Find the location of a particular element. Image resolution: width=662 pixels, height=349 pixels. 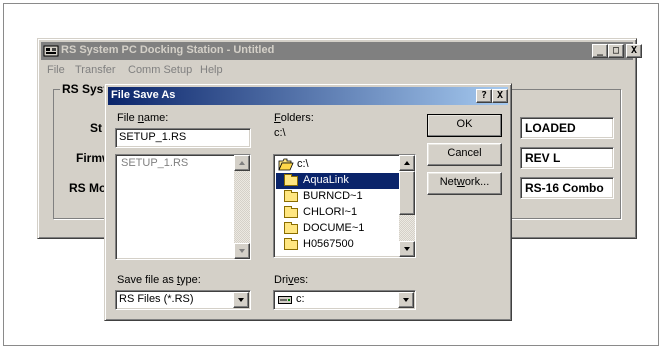

save-type-dropdown is located at coordinates (241, 300).